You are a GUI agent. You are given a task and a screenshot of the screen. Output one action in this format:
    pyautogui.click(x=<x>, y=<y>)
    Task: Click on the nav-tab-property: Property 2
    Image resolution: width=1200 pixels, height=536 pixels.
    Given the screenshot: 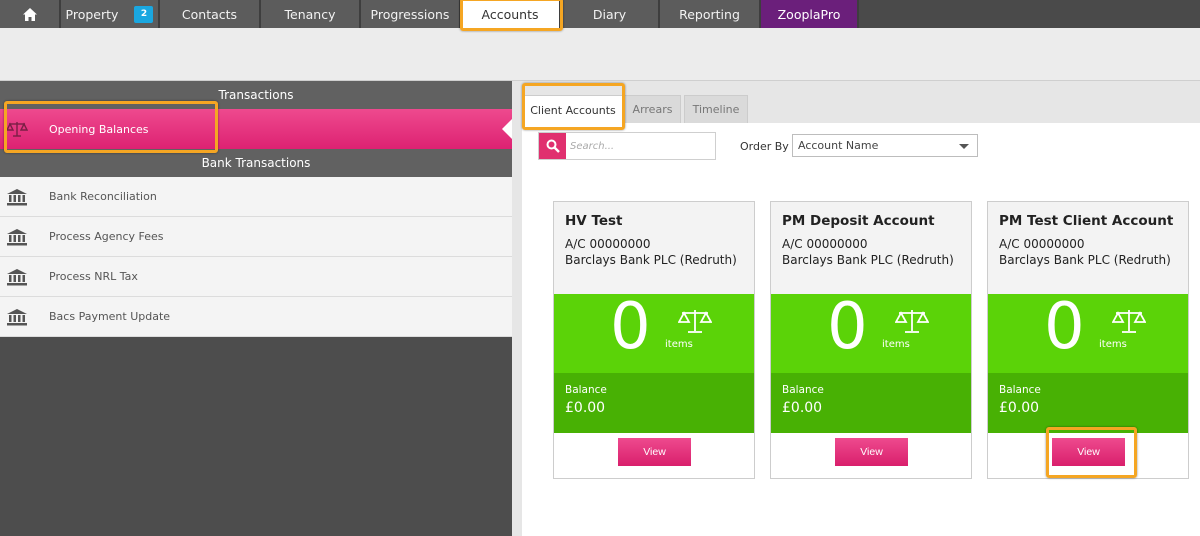 What is the action you would take?
    pyautogui.click(x=110, y=14)
    